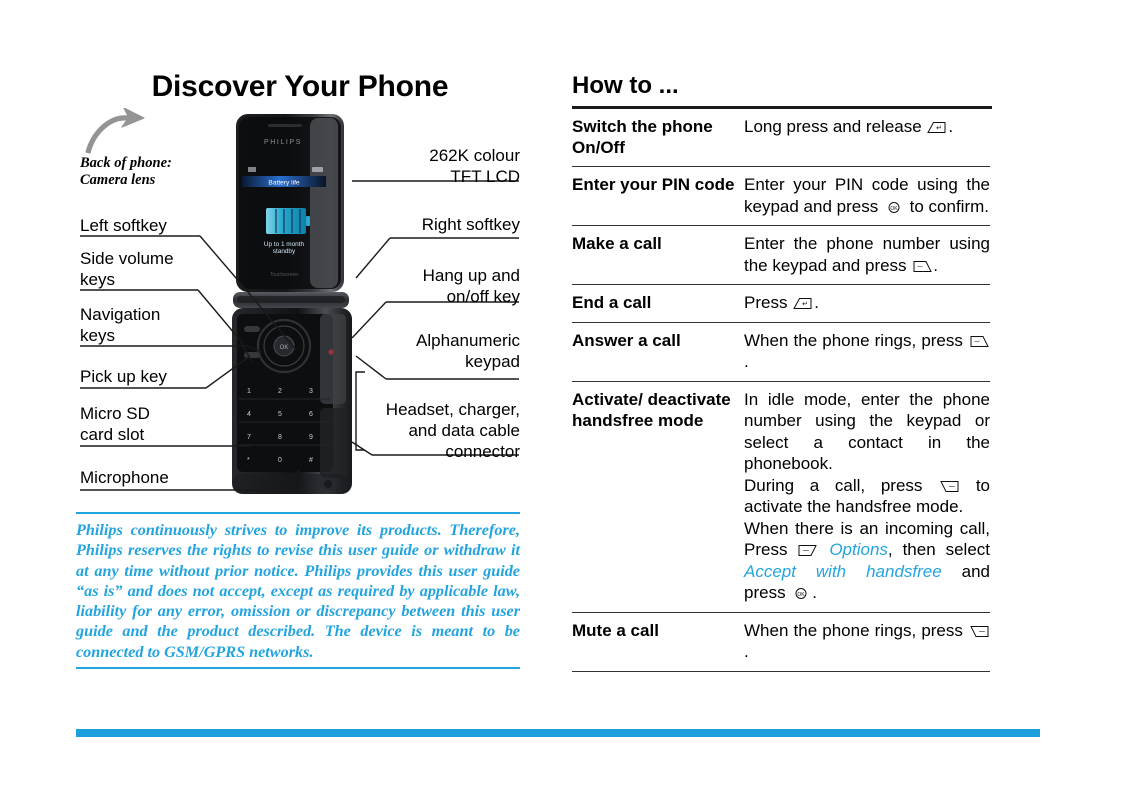 The image size is (1131, 800). What do you see at coordinates (284, 251) in the screenshot?
I see `svg-text: standby` at bounding box center [284, 251].